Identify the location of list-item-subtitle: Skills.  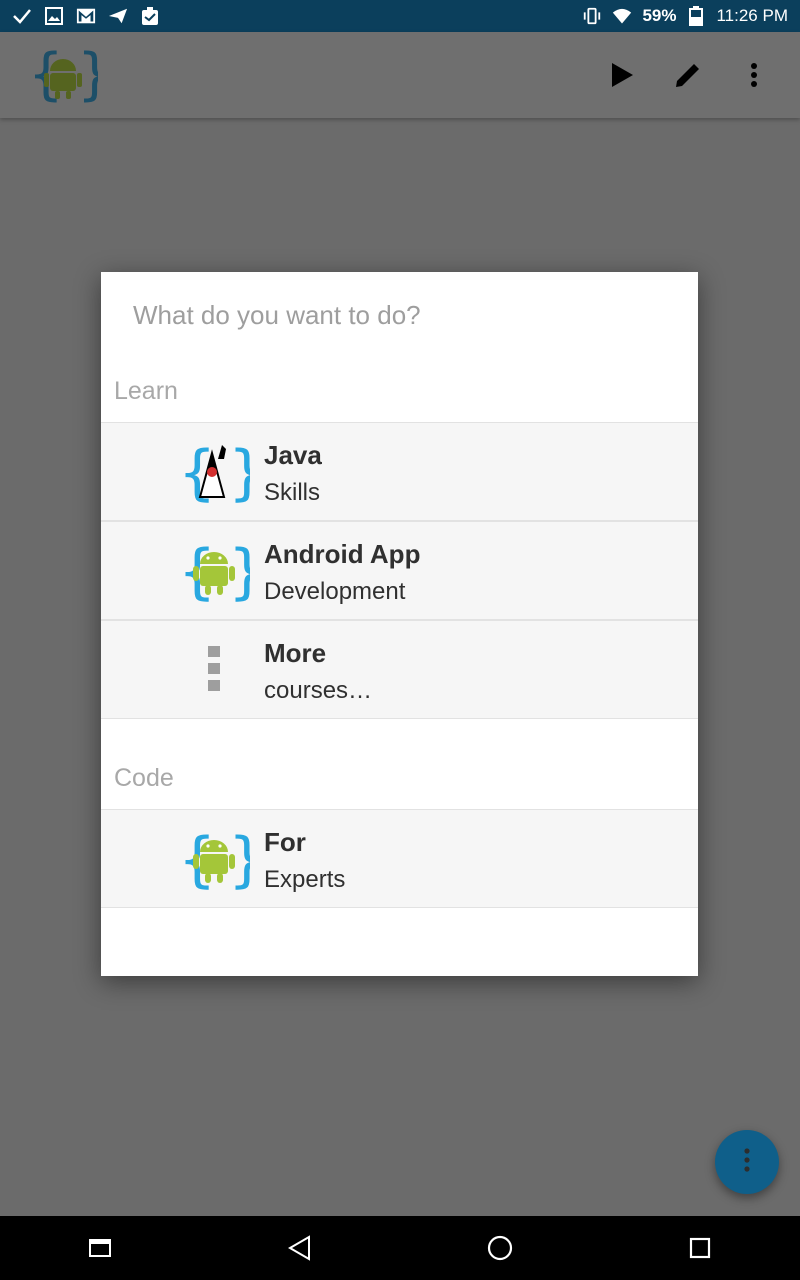
(292, 492).